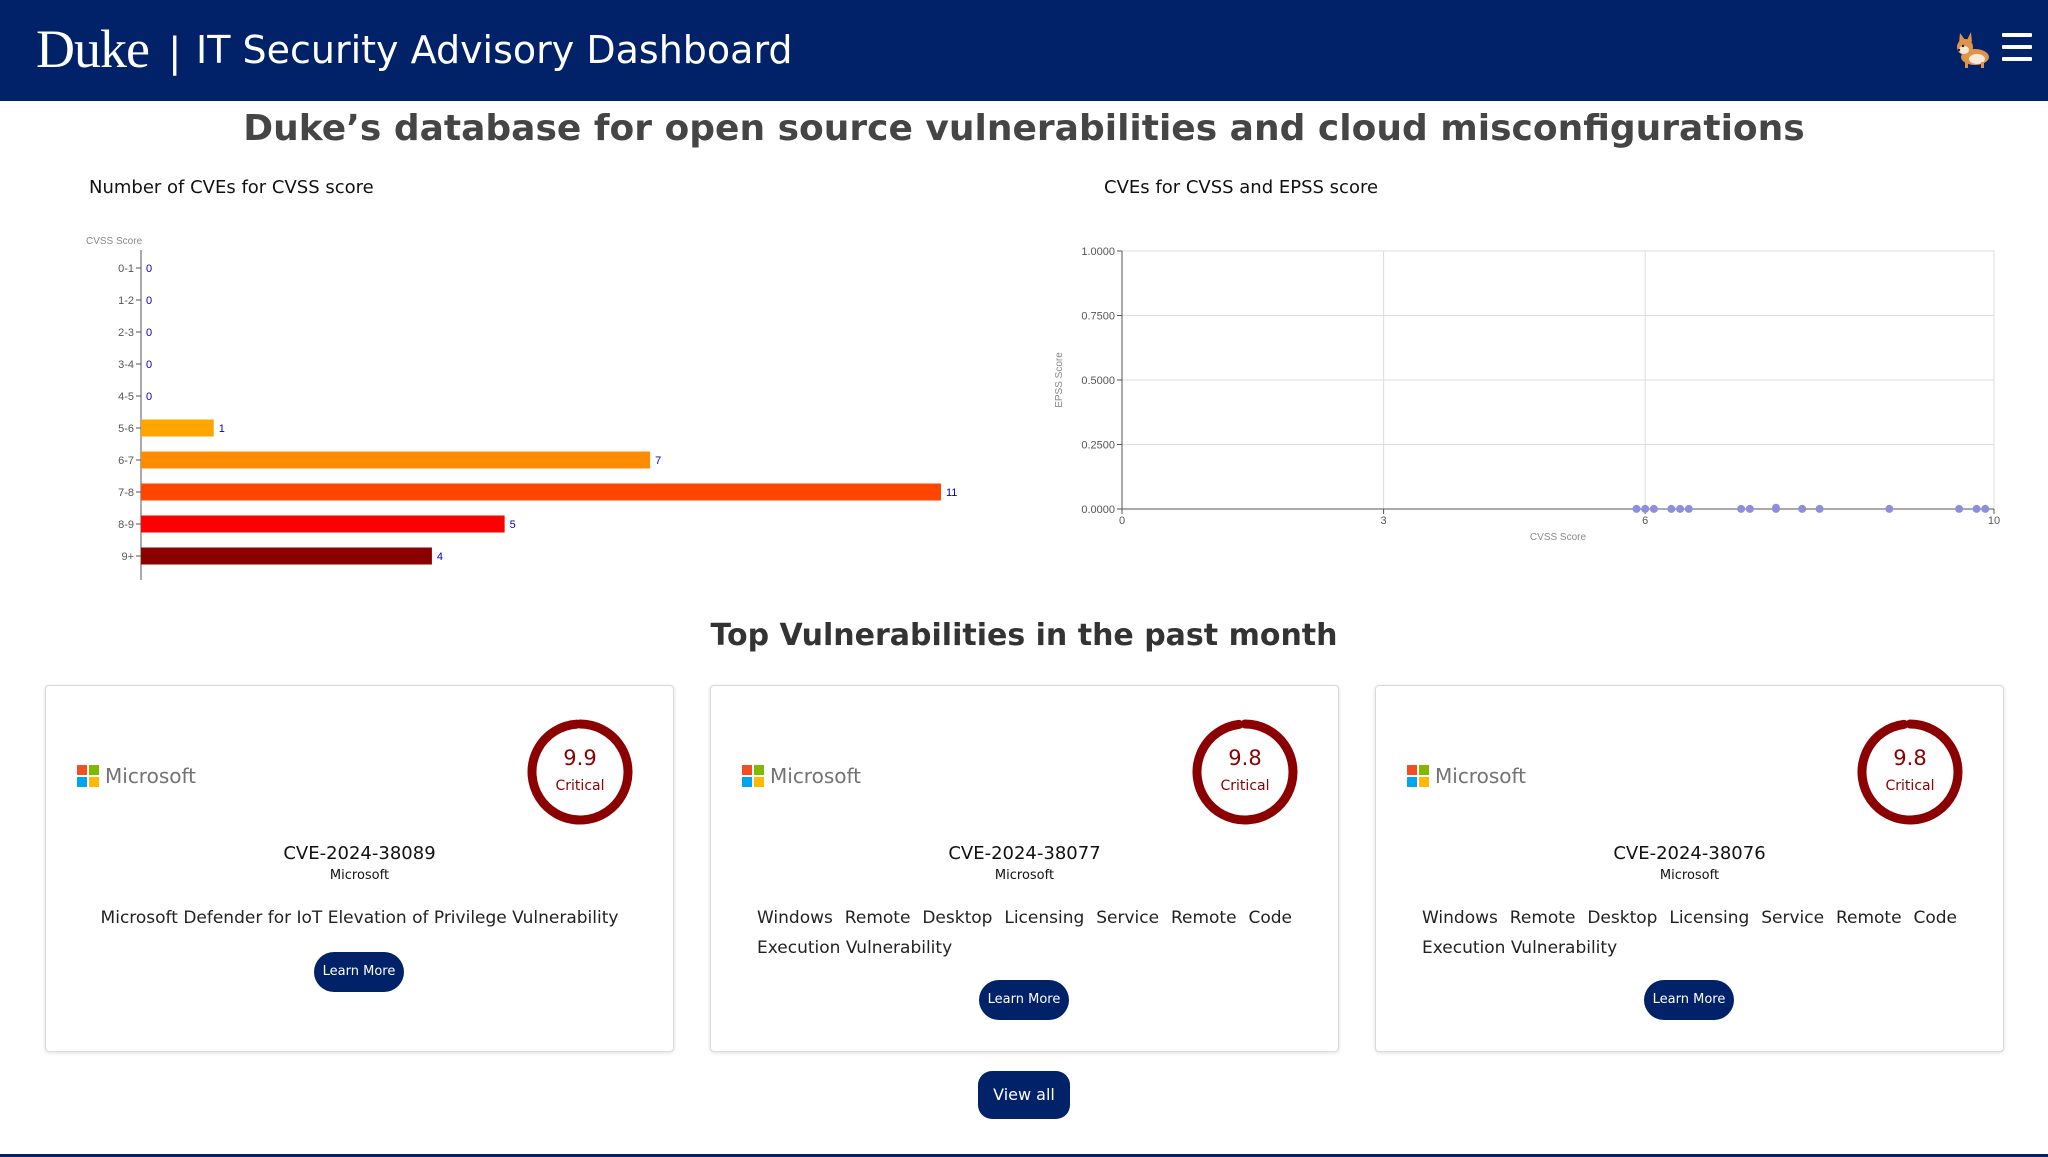 The width and height of the screenshot is (2048, 1157). What do you see at coordinates (1098, 252) in the screenshot?
I see `y-tick-label: 1.0000` at bounding box center [1098, 252].